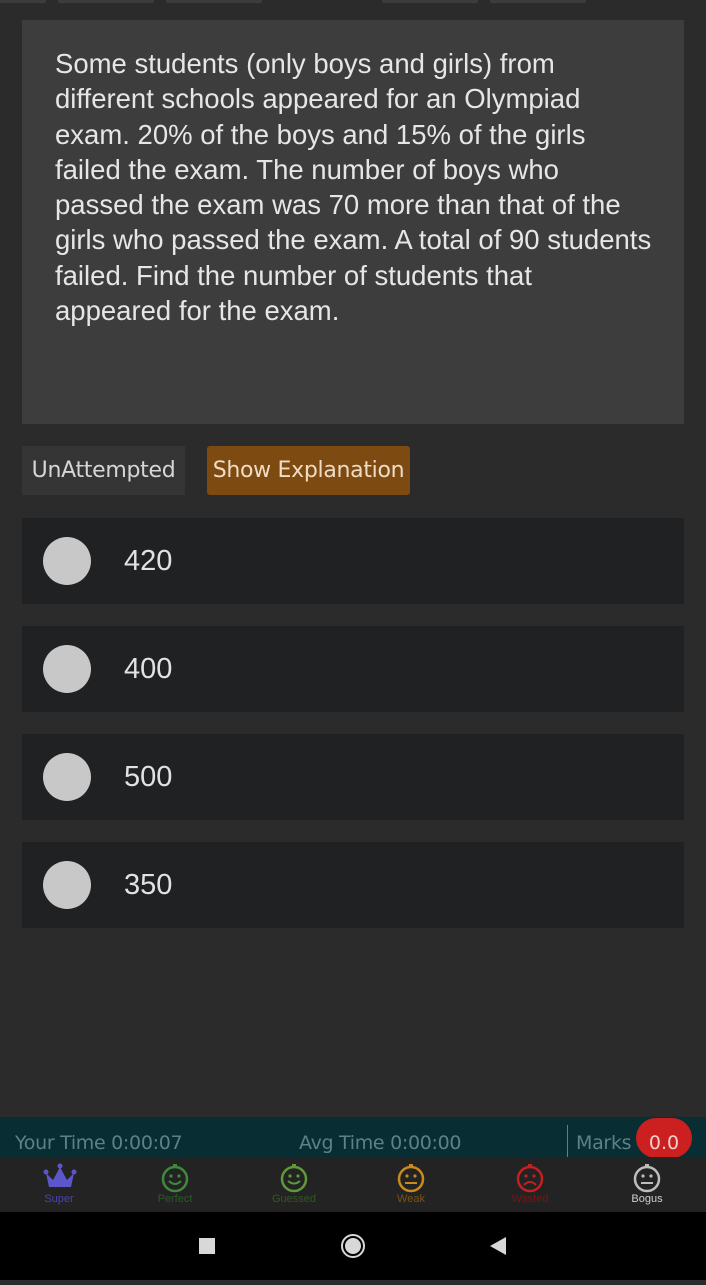  I want to click on back-triangle-icon, so click(498, 1246).